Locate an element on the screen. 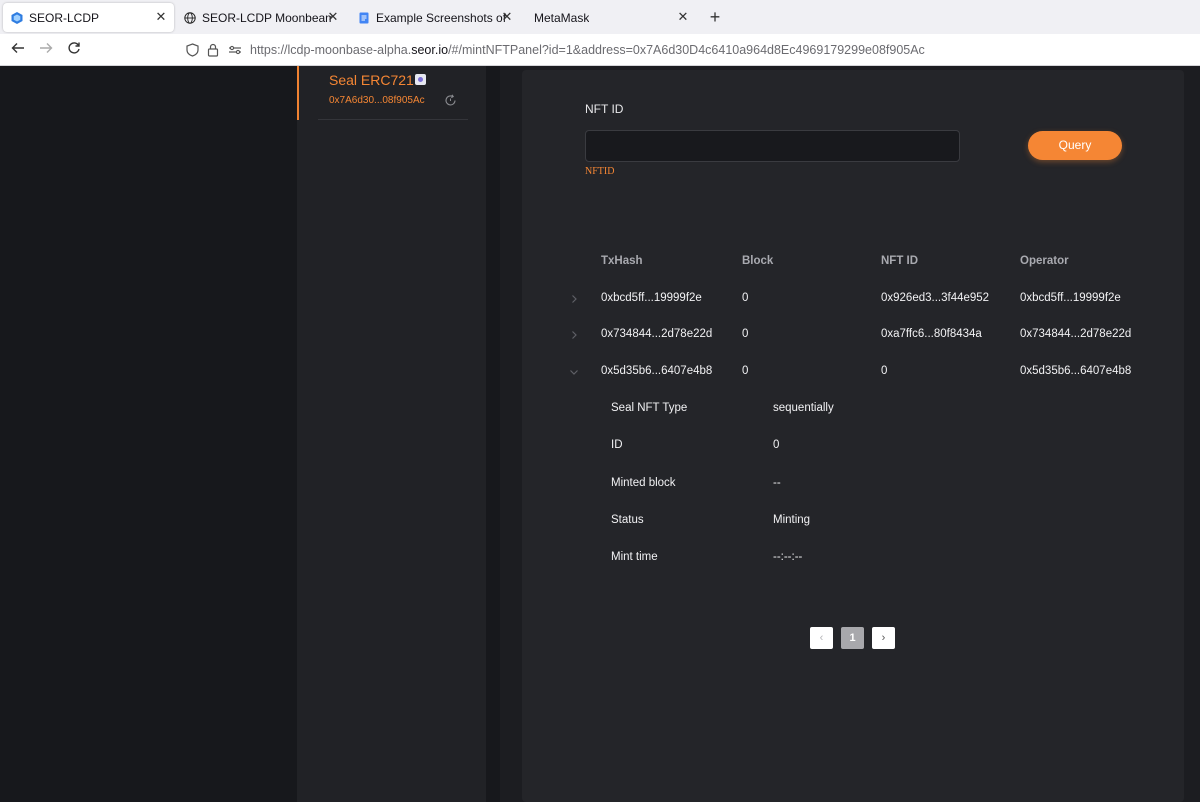 The height and width of the screenshot is (802, 1200). document-icon is located at coordinates (364, 18).